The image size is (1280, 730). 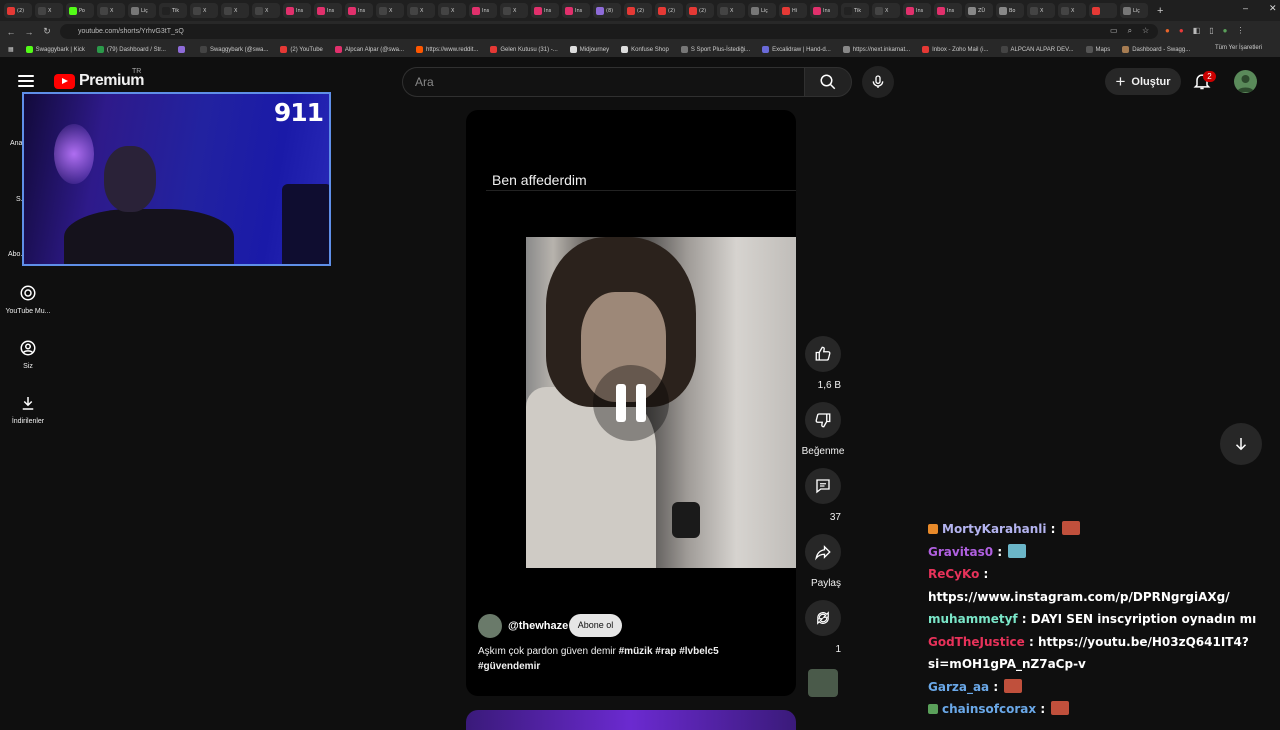 I want to click on subscribe-button: Abone ol, so click(x=595, y=625).